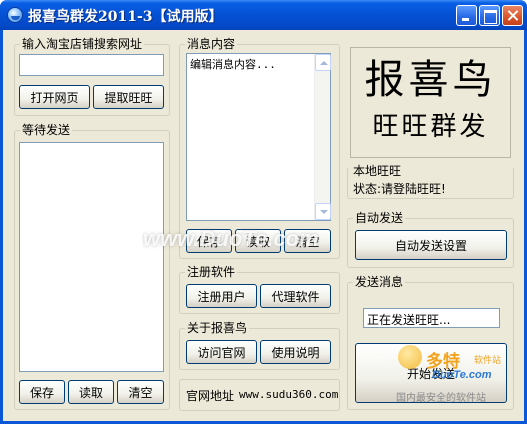 This screenshot has height=424, width=527. What do you see at coordinates (42, 392) in the screenshot?
I see `waiting-save-button: 保存` at bounding box center [42, 392].